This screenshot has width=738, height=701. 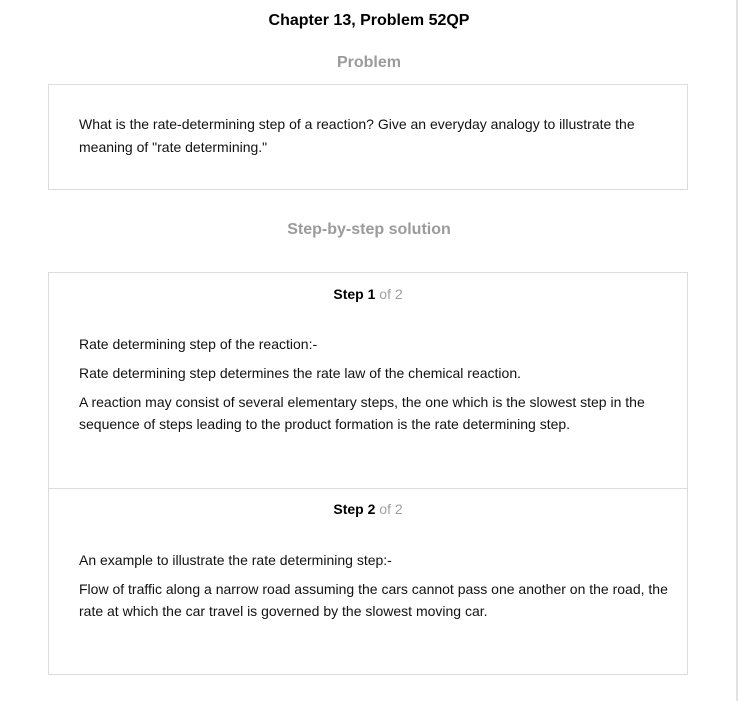 What do you see at coordinates (391, 509) in the screenshot?
I see `step-2-total: of 2` at bounding box center [391, 509].